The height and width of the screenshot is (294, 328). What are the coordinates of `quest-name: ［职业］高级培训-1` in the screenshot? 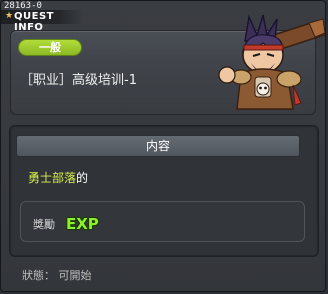 It's located at (78, 80).